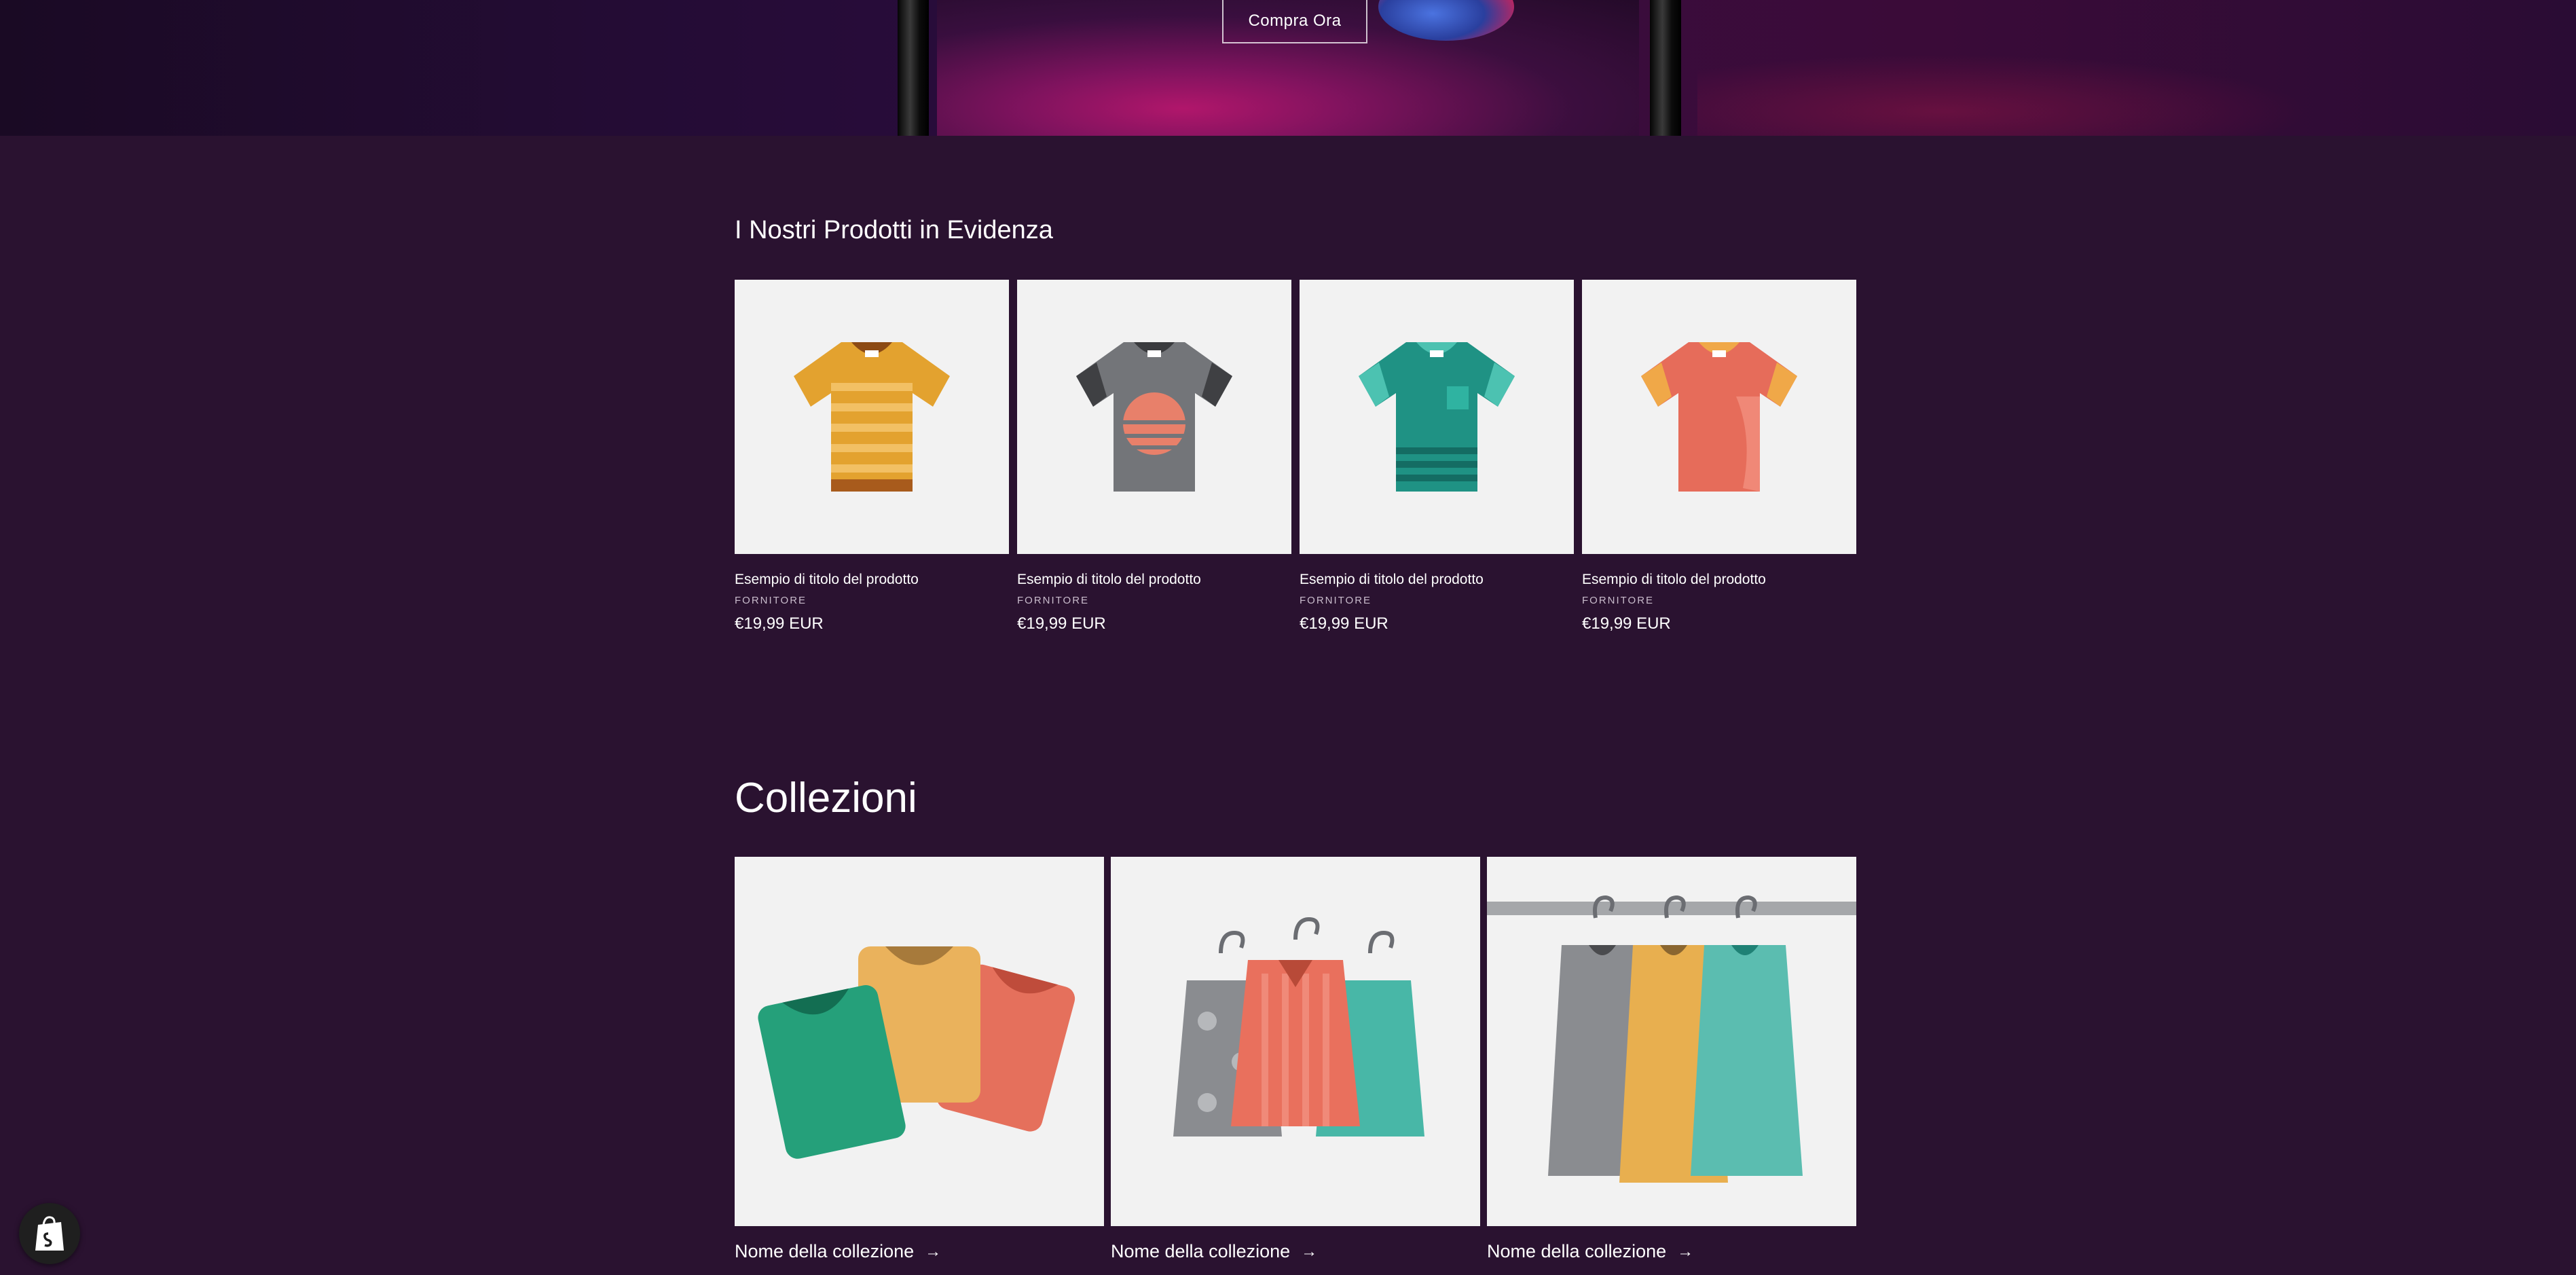 The width and height of the screenshot is (2576, 1275). What do you see at coordinates (1294, 21) in the screenshot?
I see `shop-now-button: Compra Ora` at bounding box center [1294, 21].